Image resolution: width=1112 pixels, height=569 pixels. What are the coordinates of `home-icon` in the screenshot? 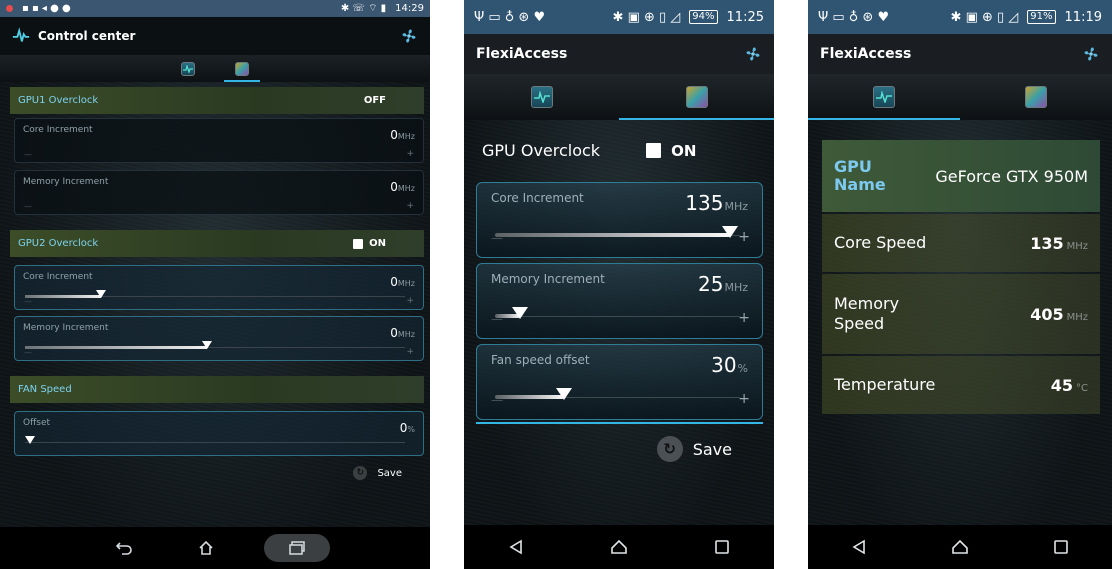 It's located at (206, 547).